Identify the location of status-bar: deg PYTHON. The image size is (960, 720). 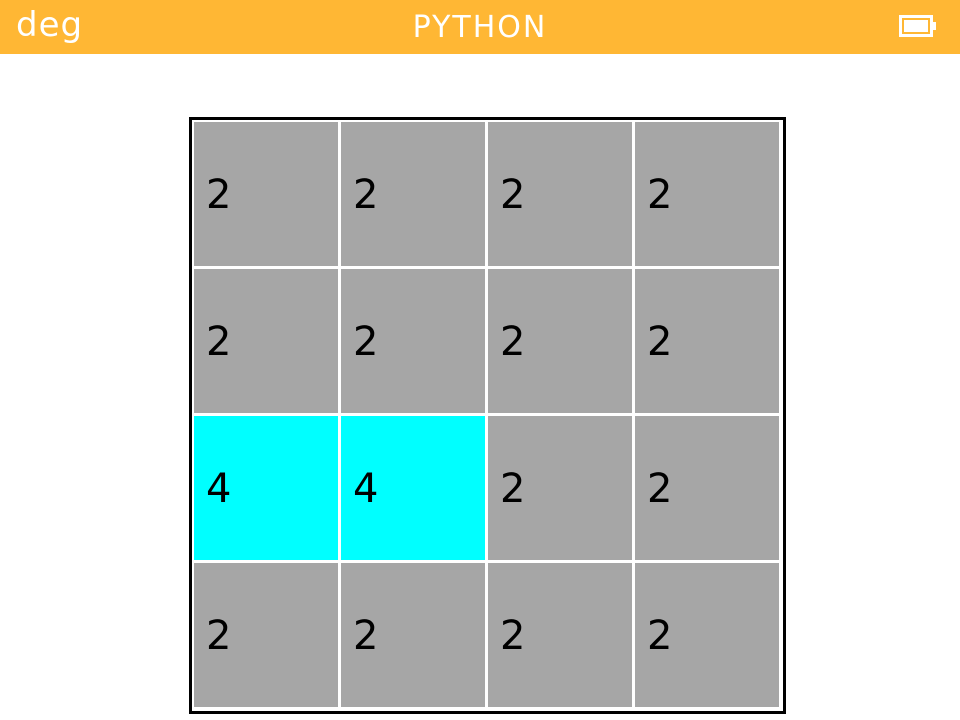
(480, 27).